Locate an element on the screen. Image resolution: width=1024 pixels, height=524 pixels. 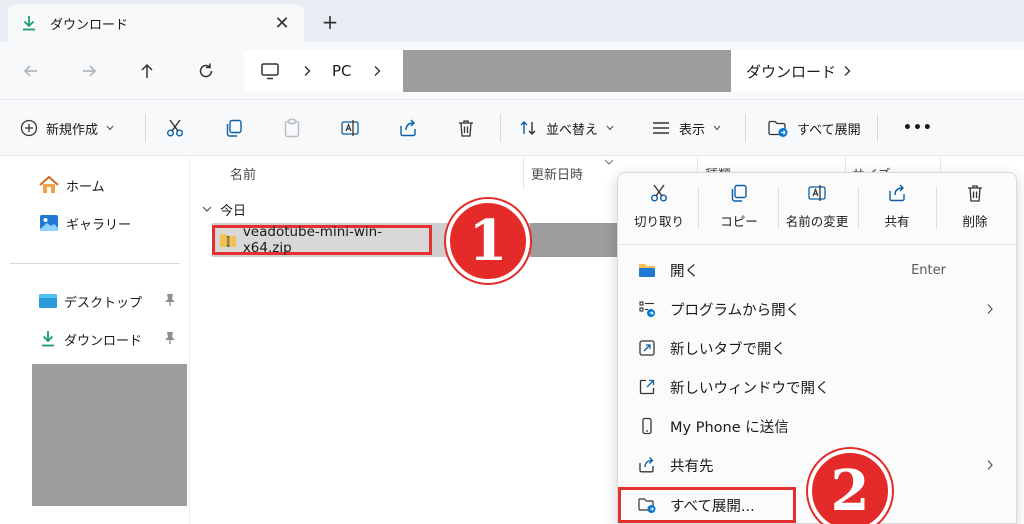
file-item-zip: veadotube-mini-win-x64.zip is located at coordinates (322, 240).